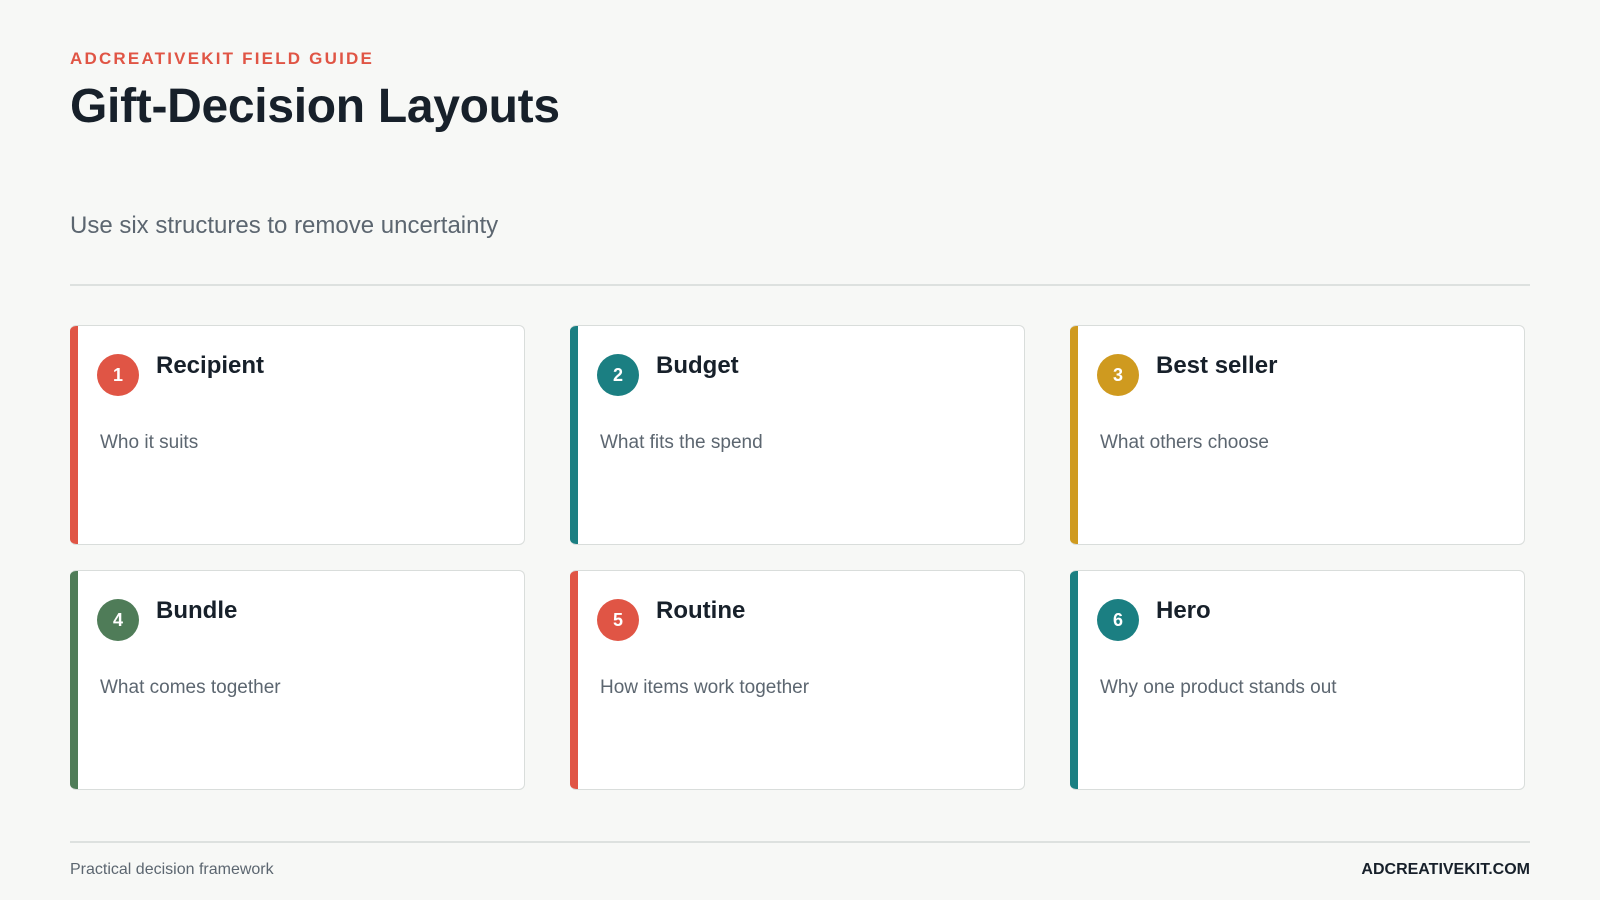  I want to click on card-bundle: 4 Bundle What comes together, so click(297, 680).